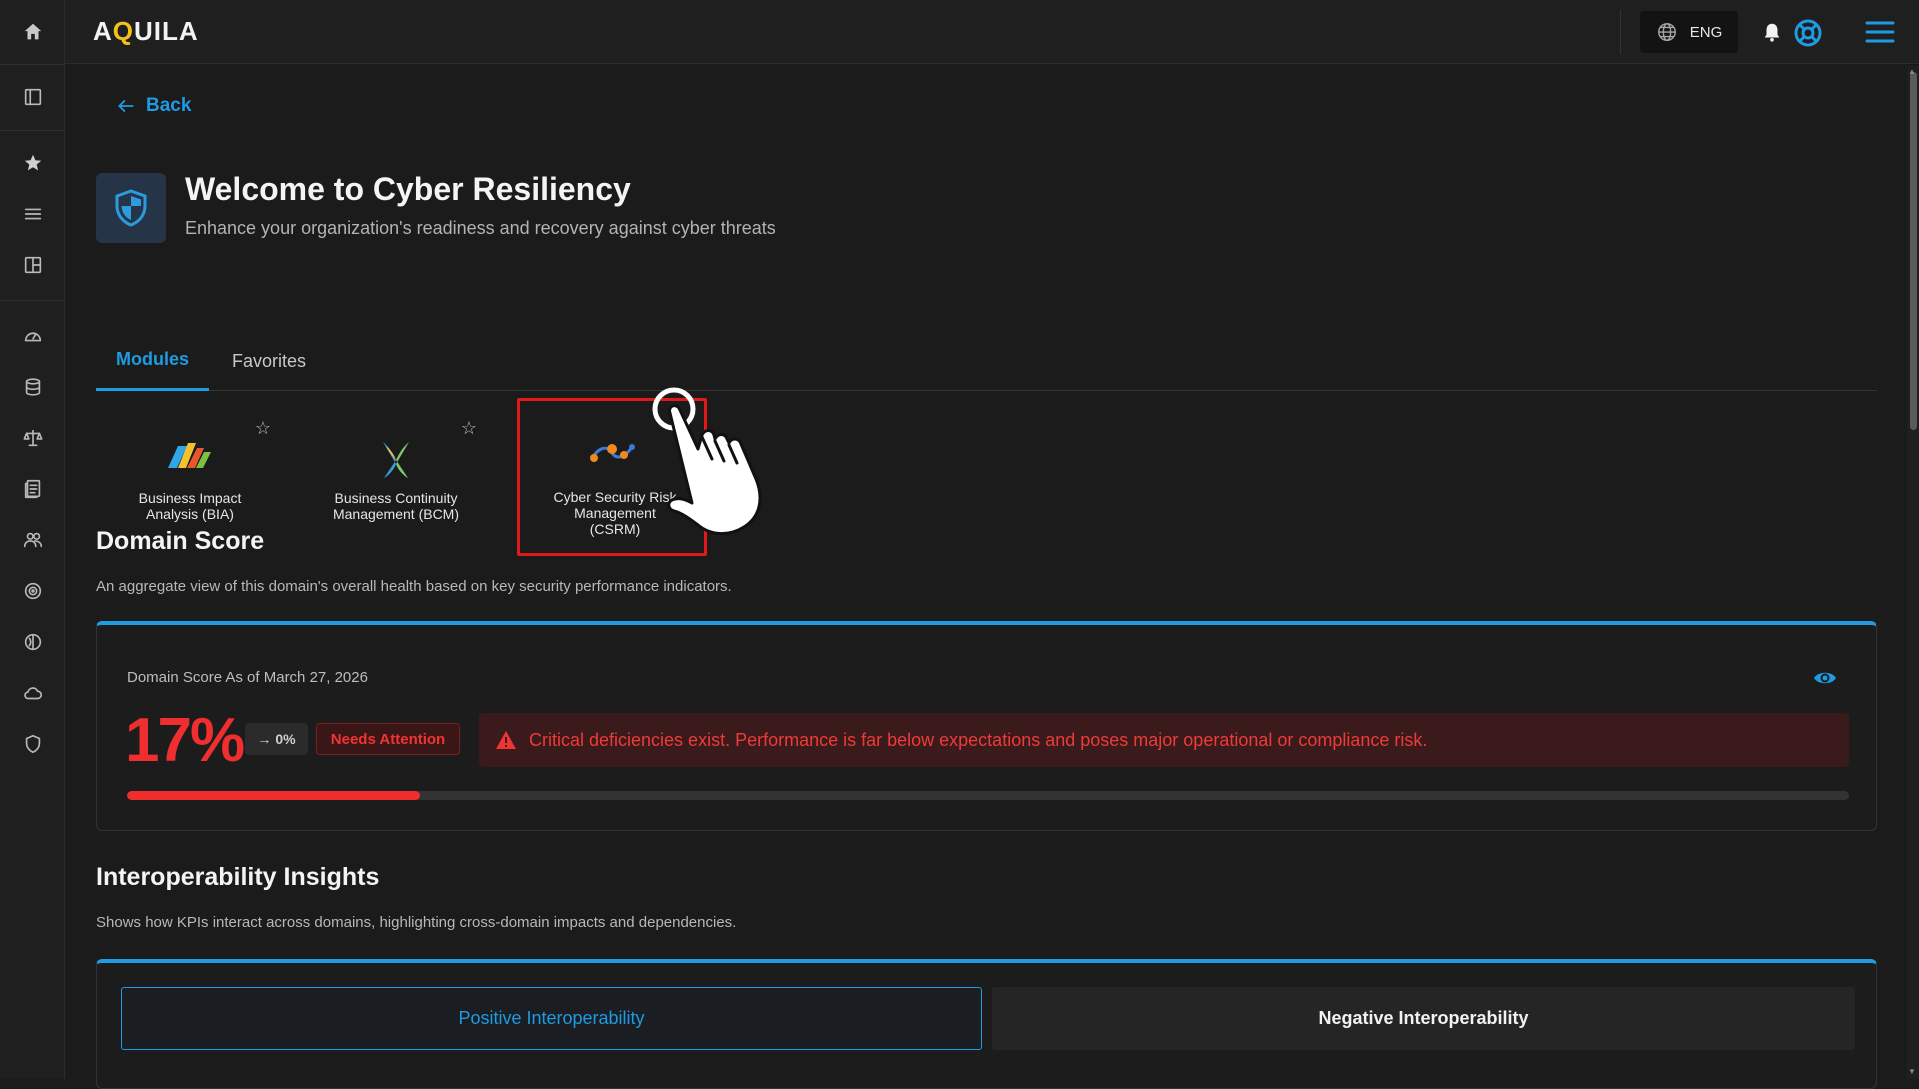  What do you see at coordinates (1808, 33) in the screenshot?
I see `help-lifebuoy-icon` at bounding box center [1808, 33].